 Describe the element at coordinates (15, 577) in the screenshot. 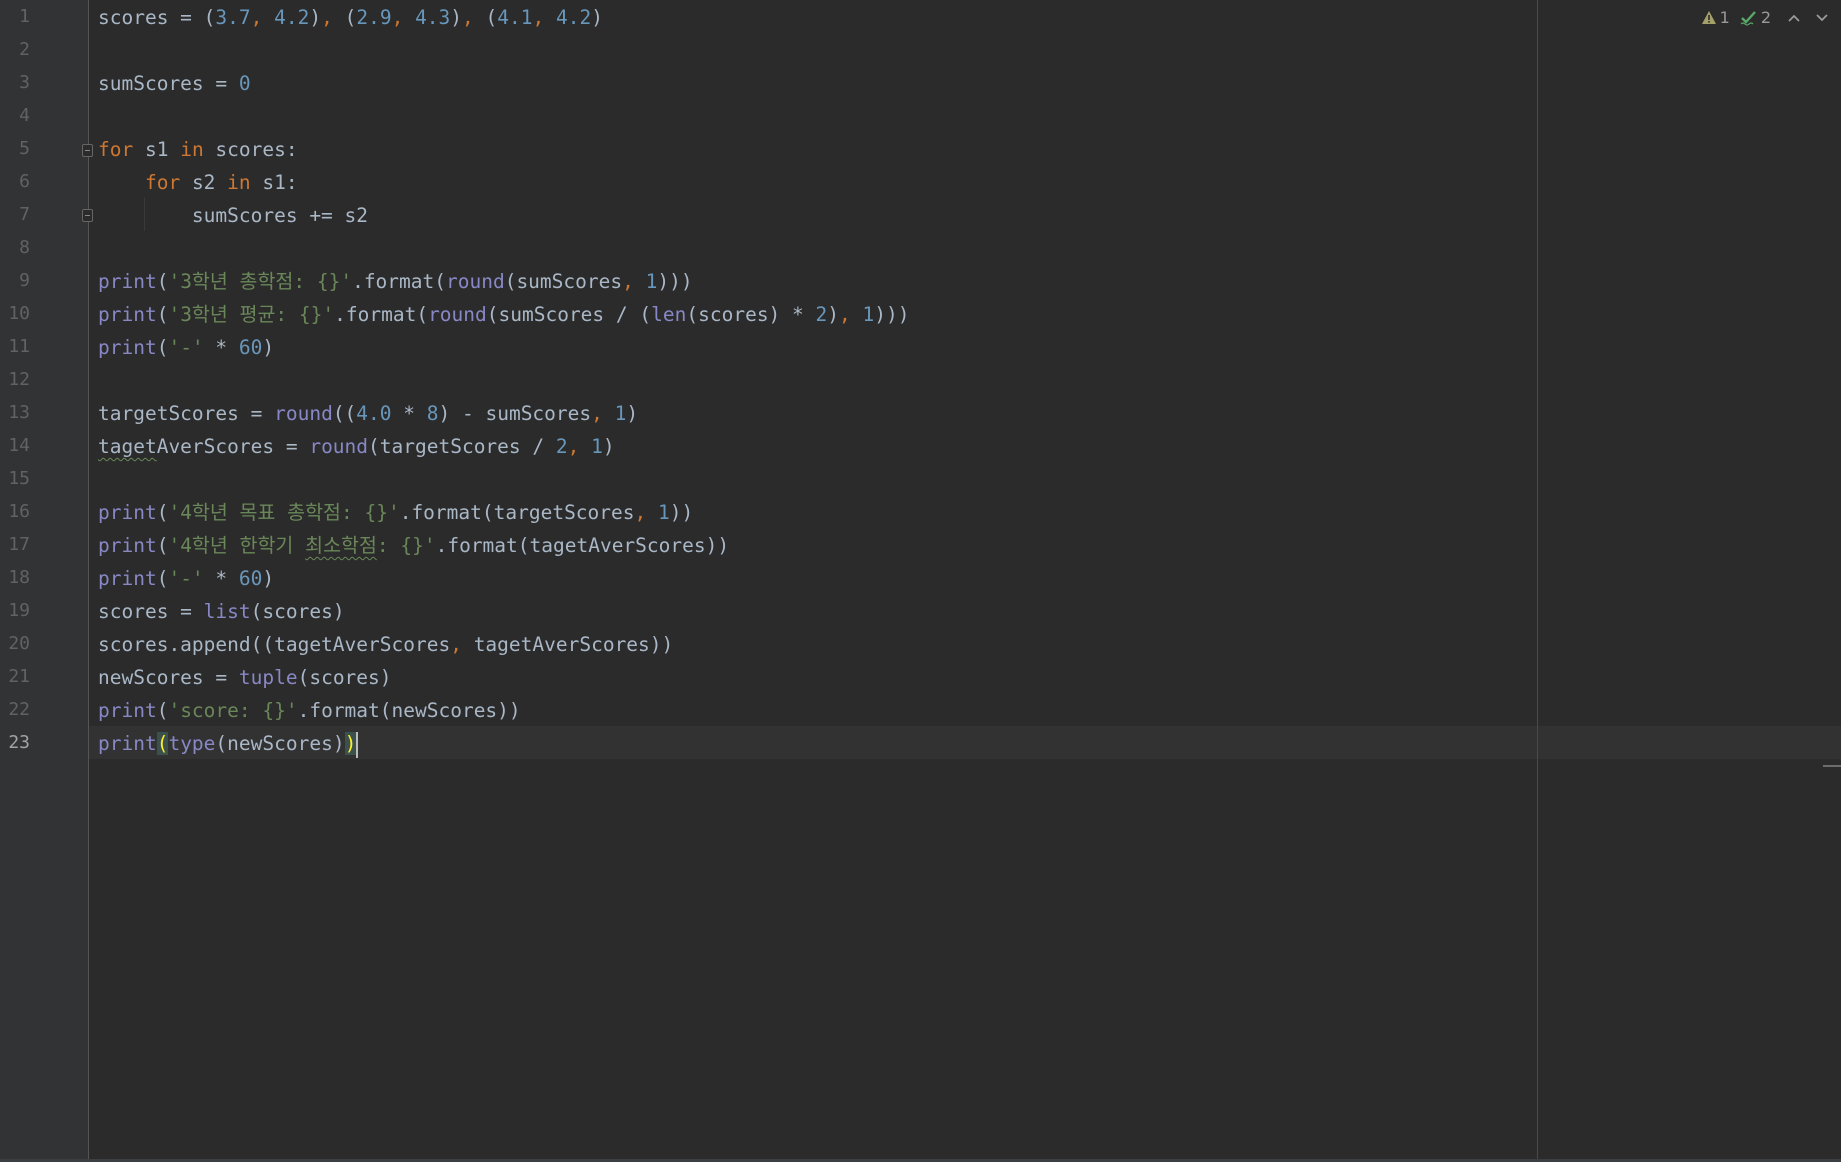

I see `line-number: 18` at that location.